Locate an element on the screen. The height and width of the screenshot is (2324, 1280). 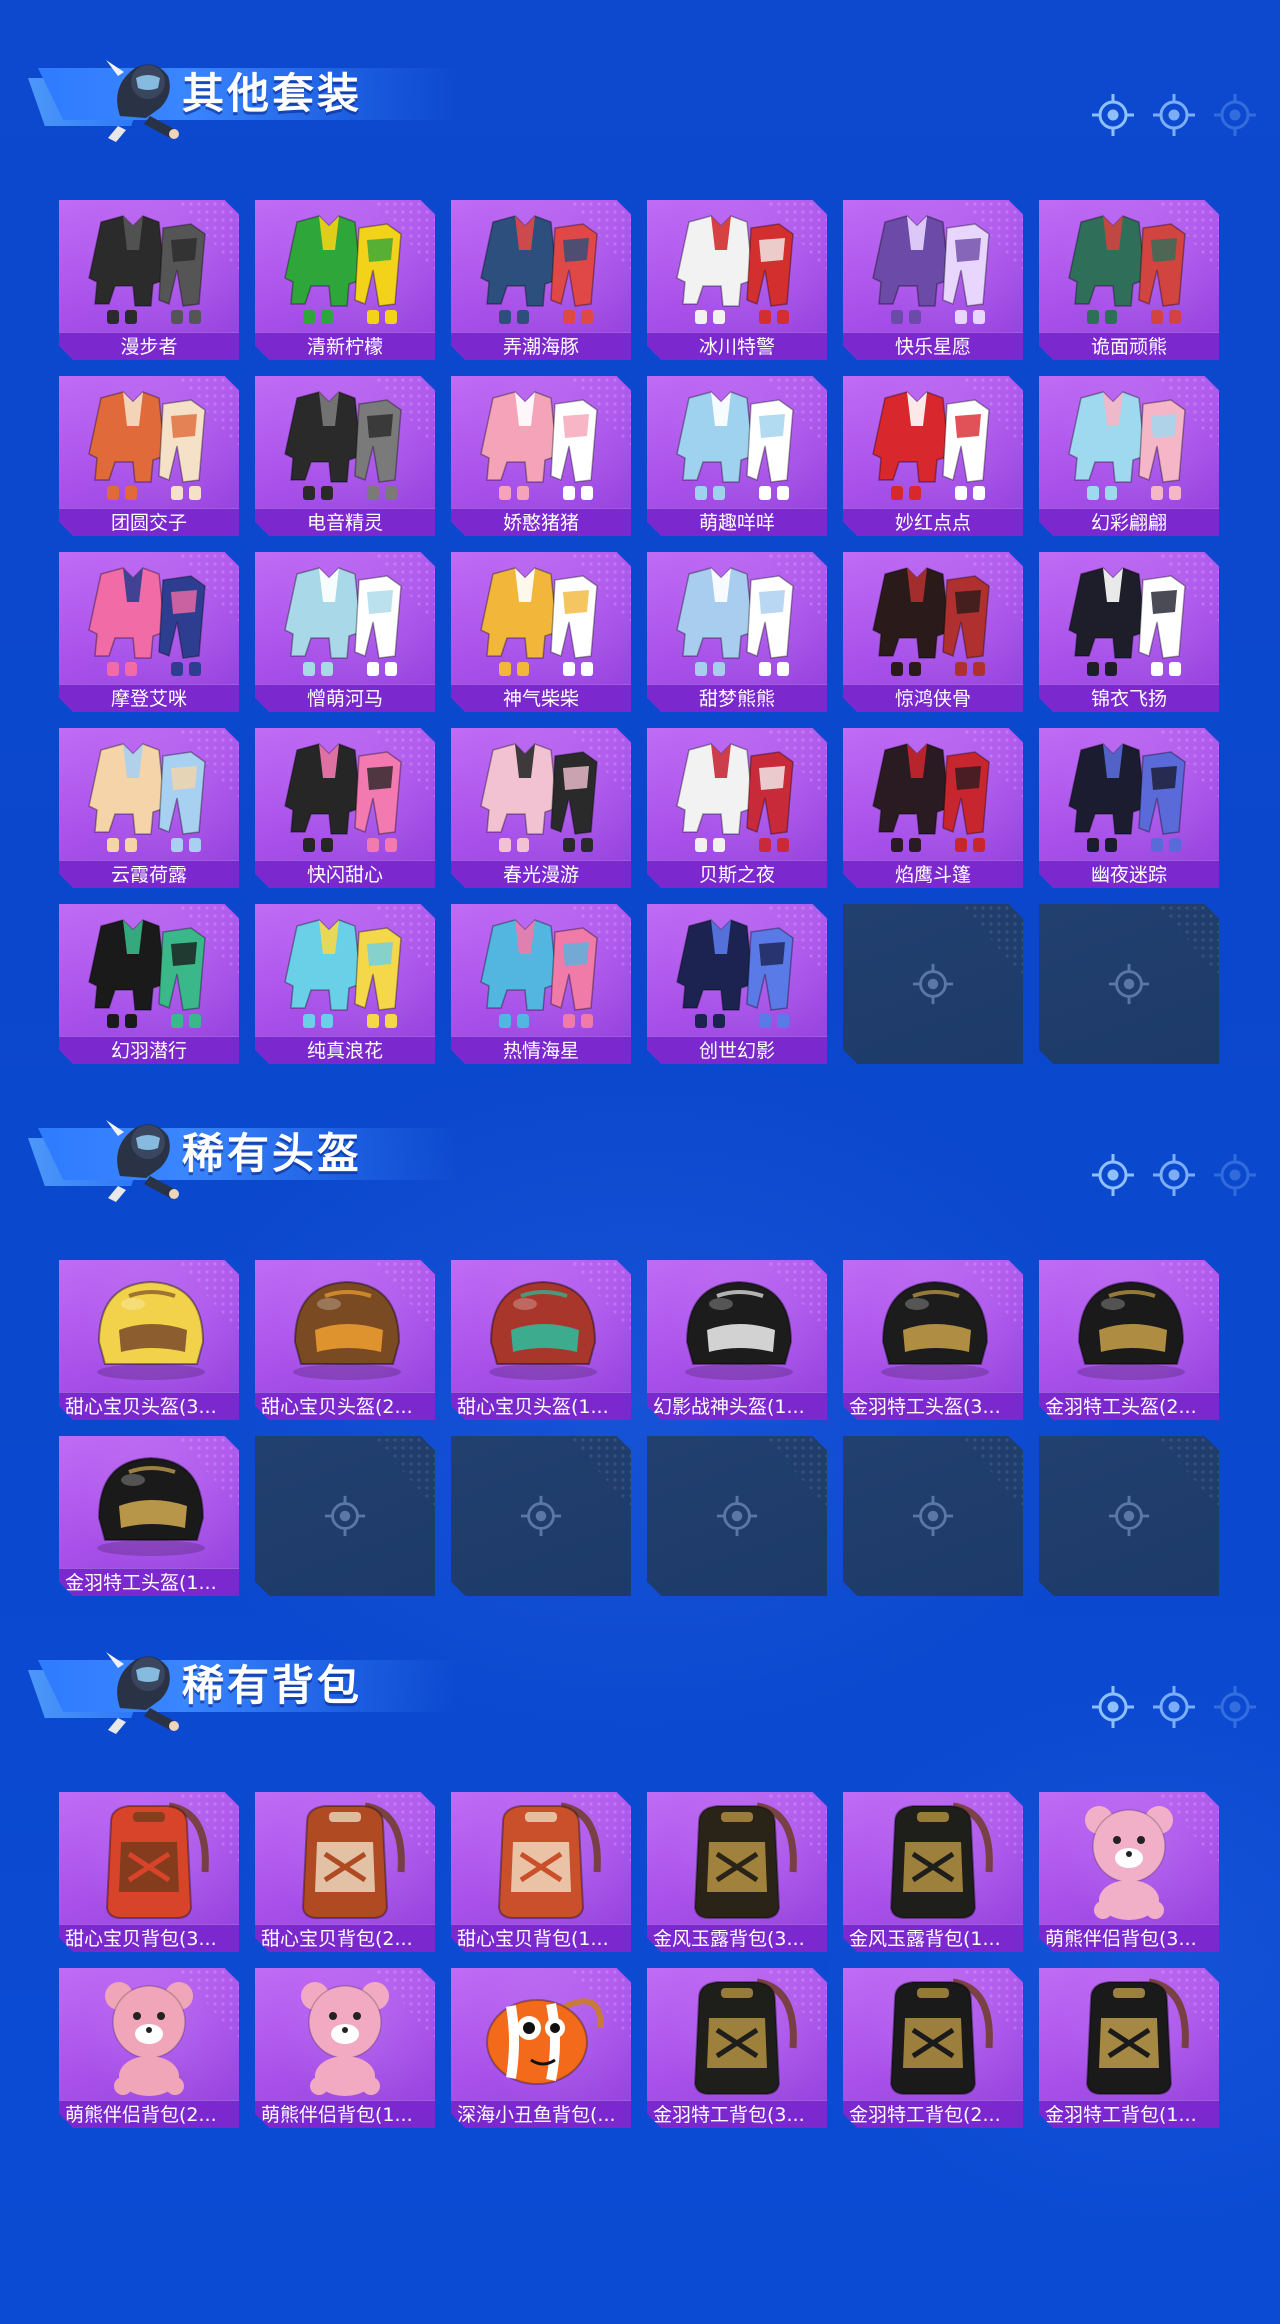
item-label: 快闪甜心 is located at coordinates (345, 874).